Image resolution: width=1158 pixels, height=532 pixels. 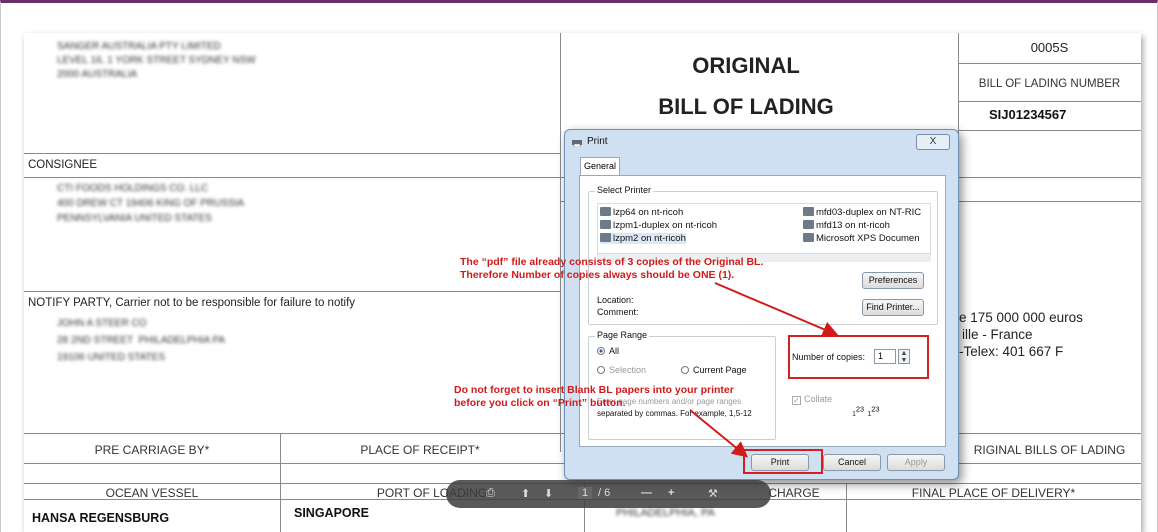 What do you see at coordinates (490, 493) in the screenshot?
I see `print-icon: ⎙` at bounding box center [490, 493].